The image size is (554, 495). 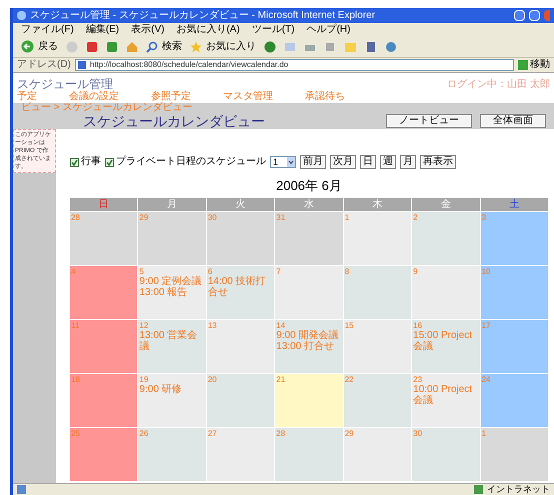 What do you see at coordinates (378, 292) in the screenshot?
I see `day-cell: 8` at bounding box center [378, 292].